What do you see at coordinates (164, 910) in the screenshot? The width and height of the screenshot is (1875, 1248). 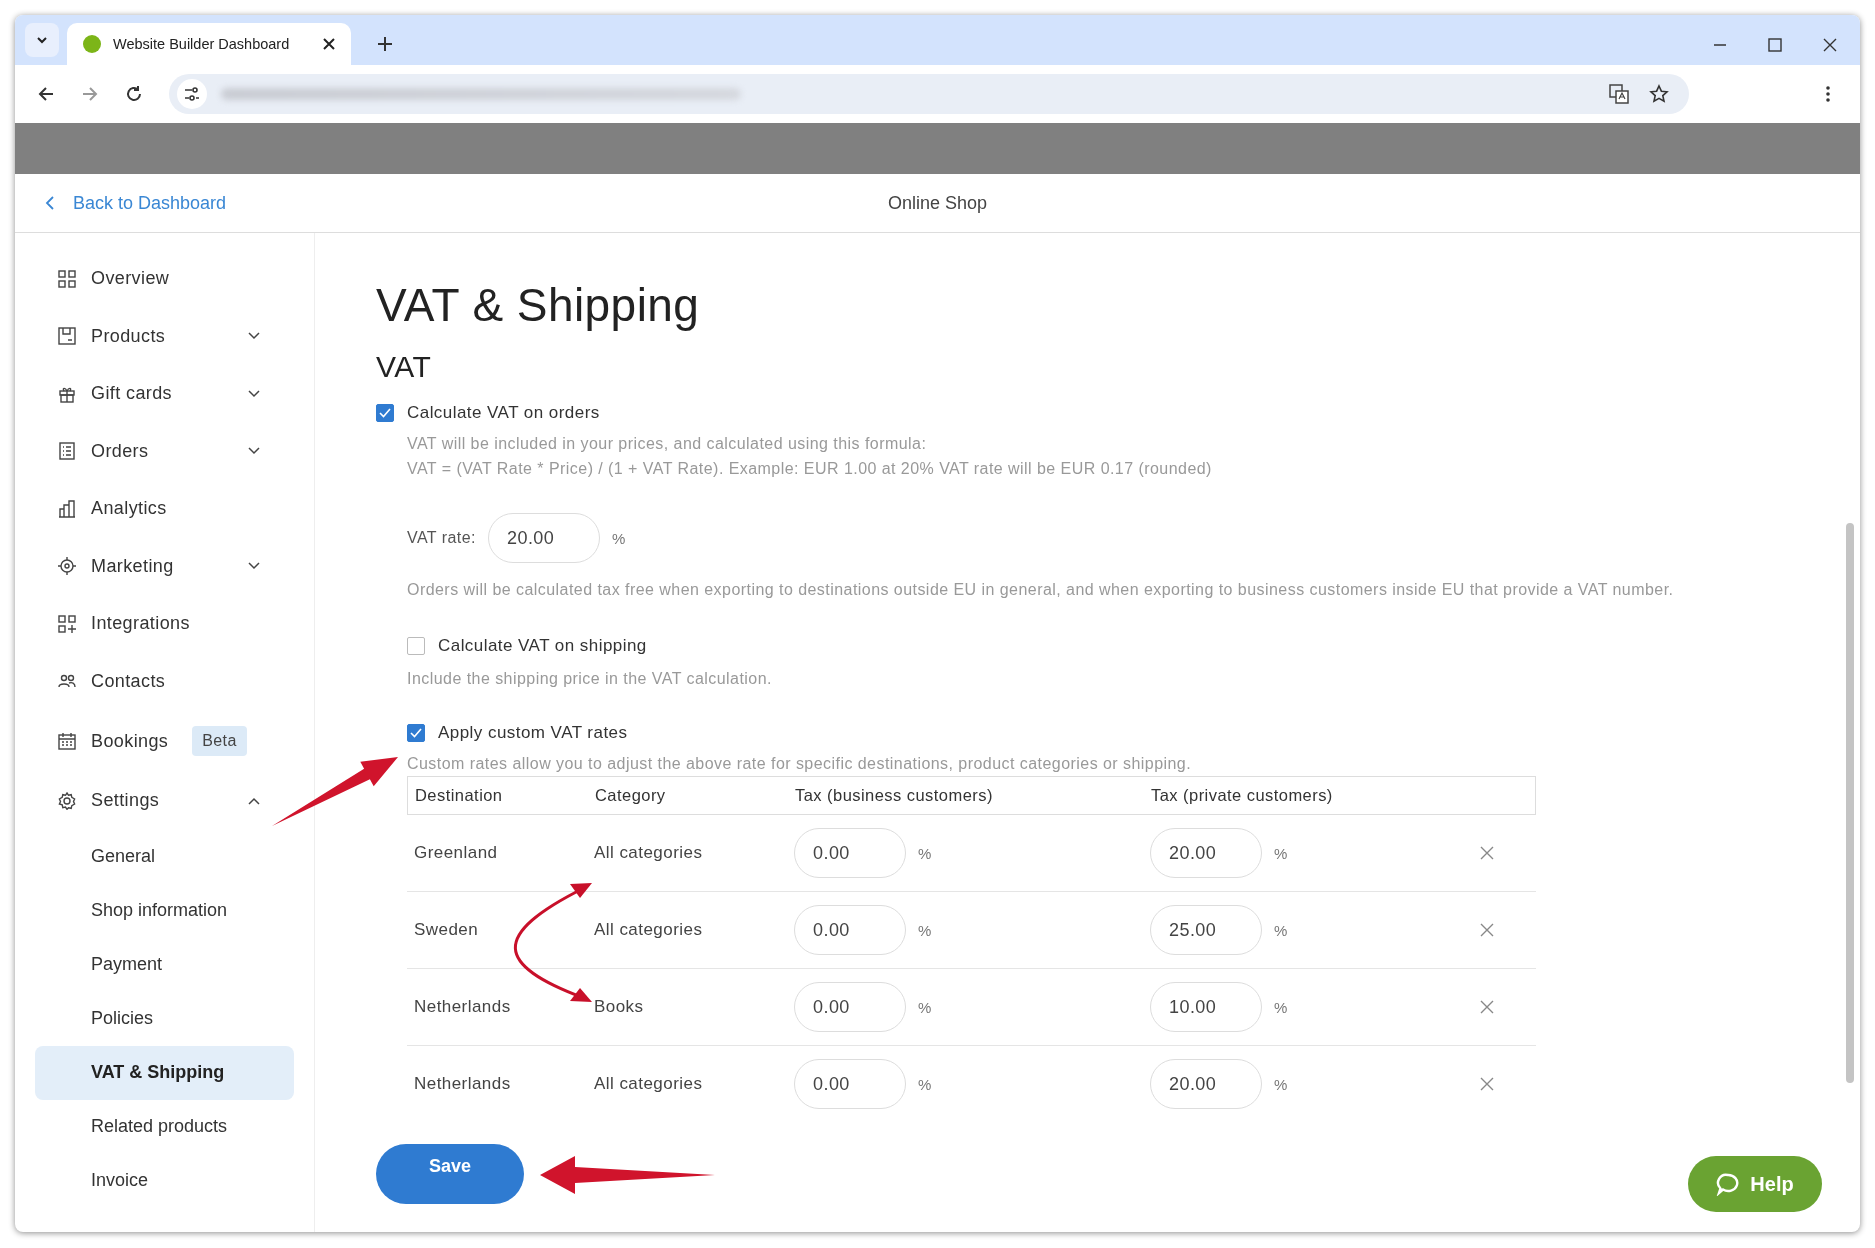 I see `sidebar-subitem: Shop information` at bounding box center [164, 910].